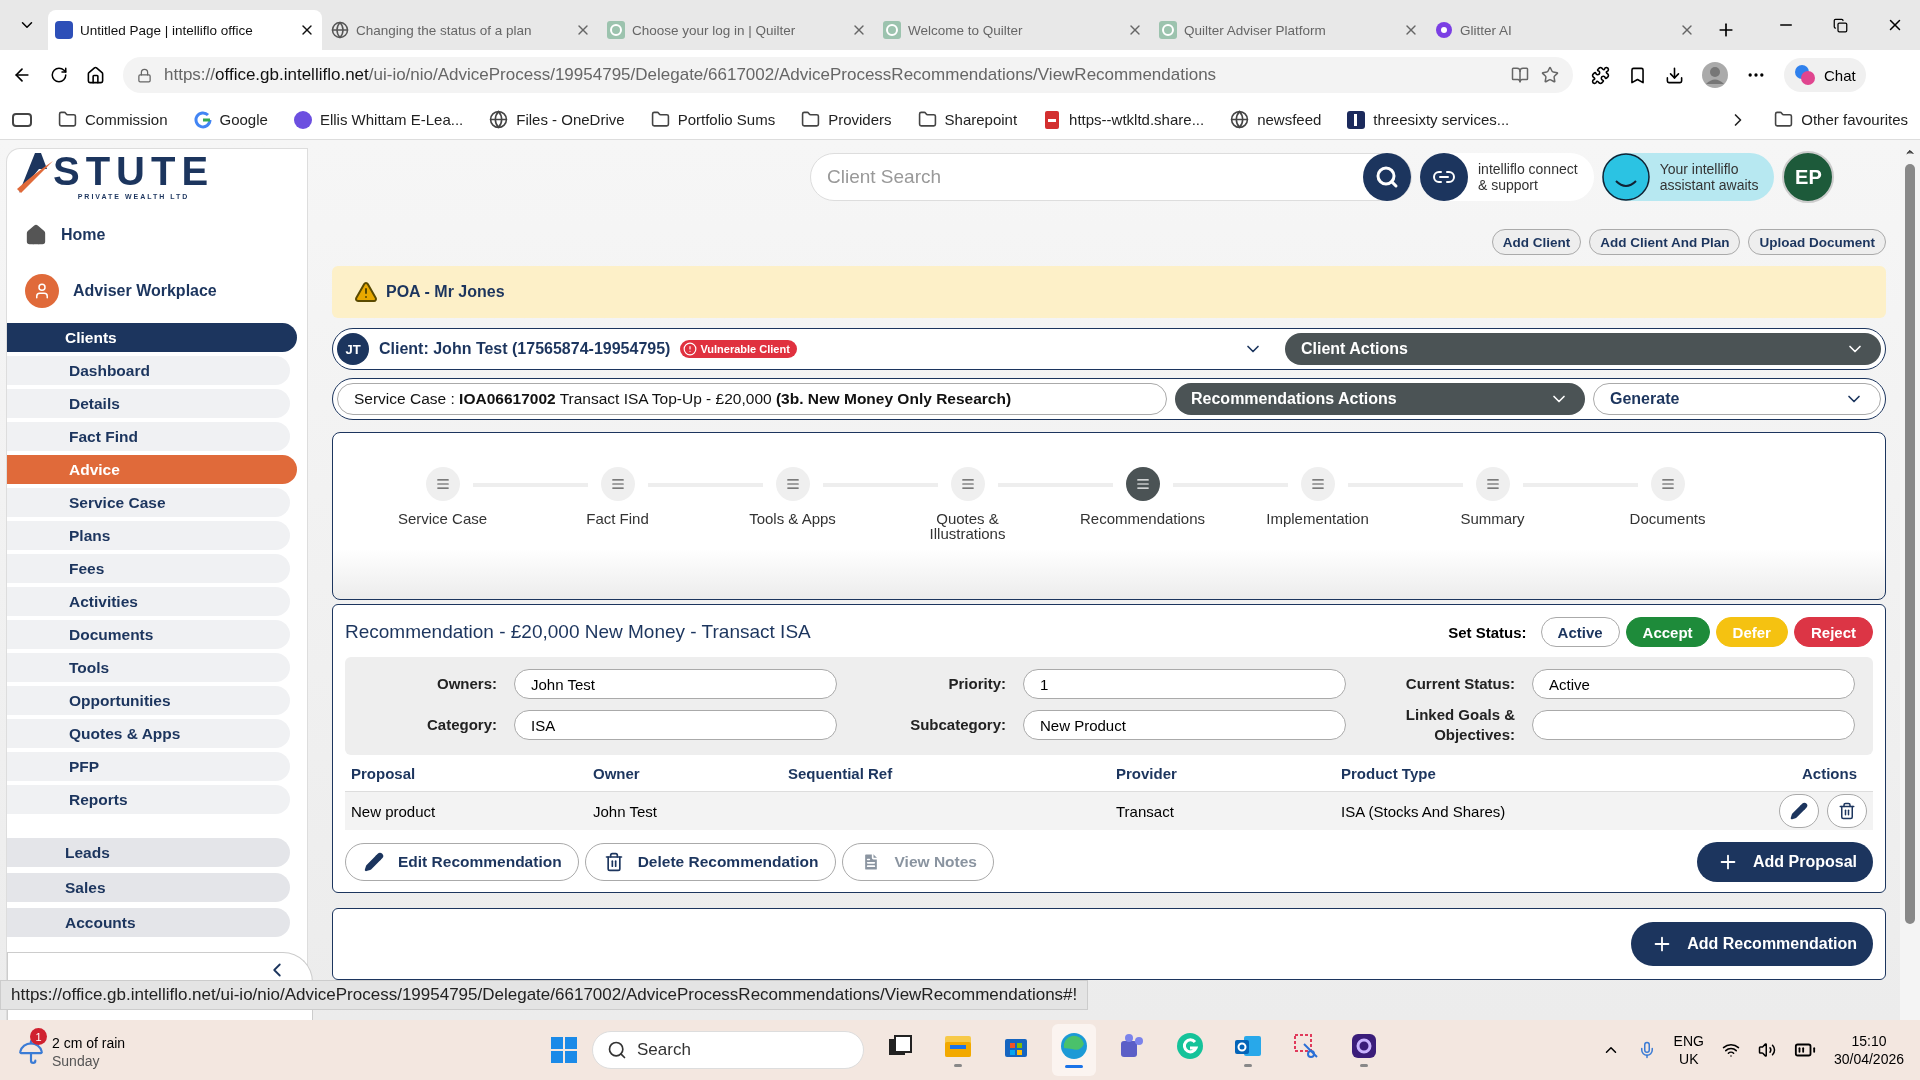 Image resolution: width=1920 pixels, height=1080 pixels. I want to click on browser-tab: Changing the status of a plan, so click(461, 30).